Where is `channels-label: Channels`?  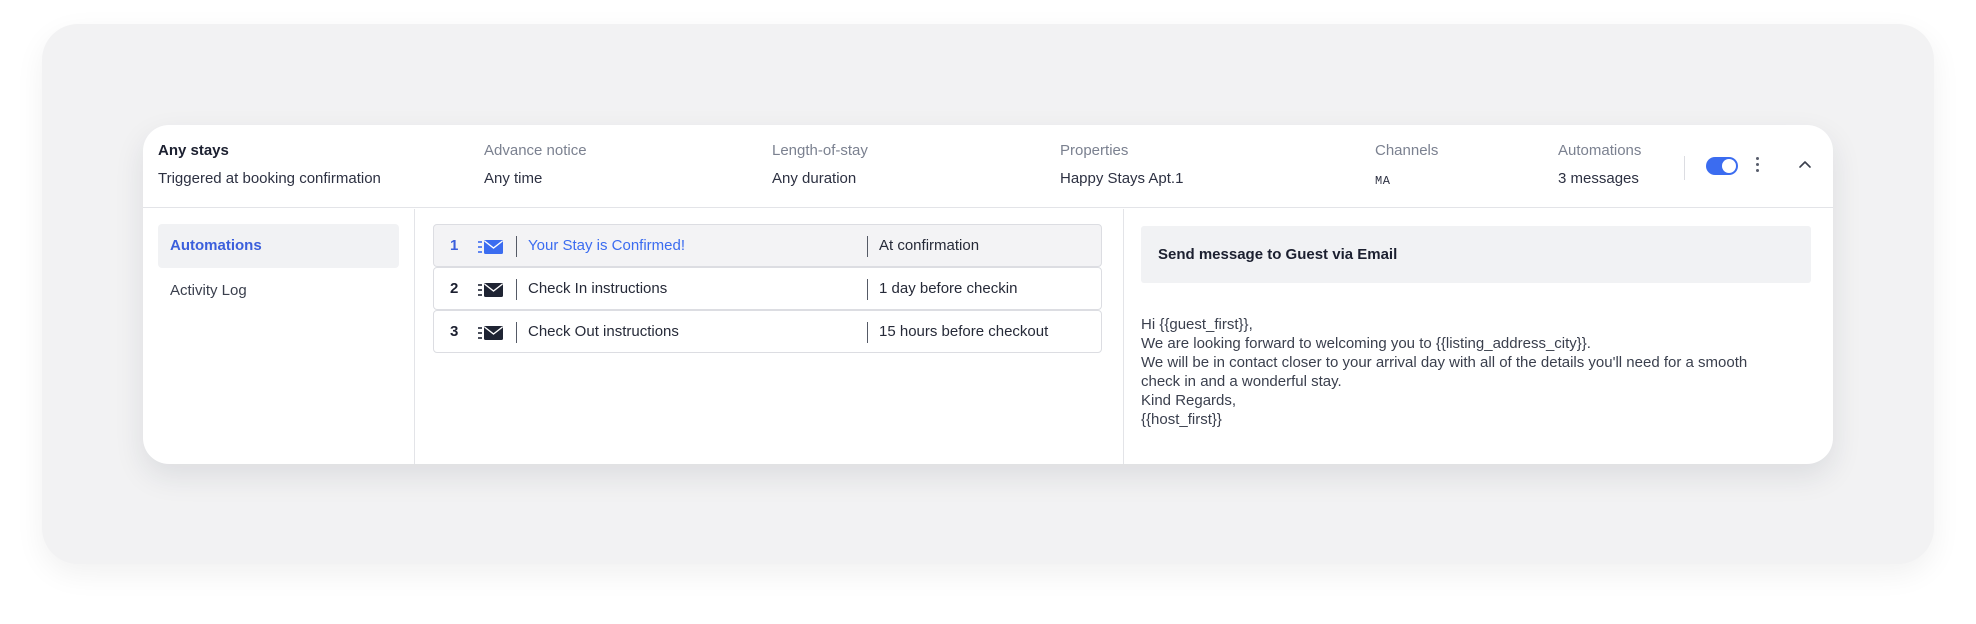
channels-label: Channels is located at coordinates (1407, 150).